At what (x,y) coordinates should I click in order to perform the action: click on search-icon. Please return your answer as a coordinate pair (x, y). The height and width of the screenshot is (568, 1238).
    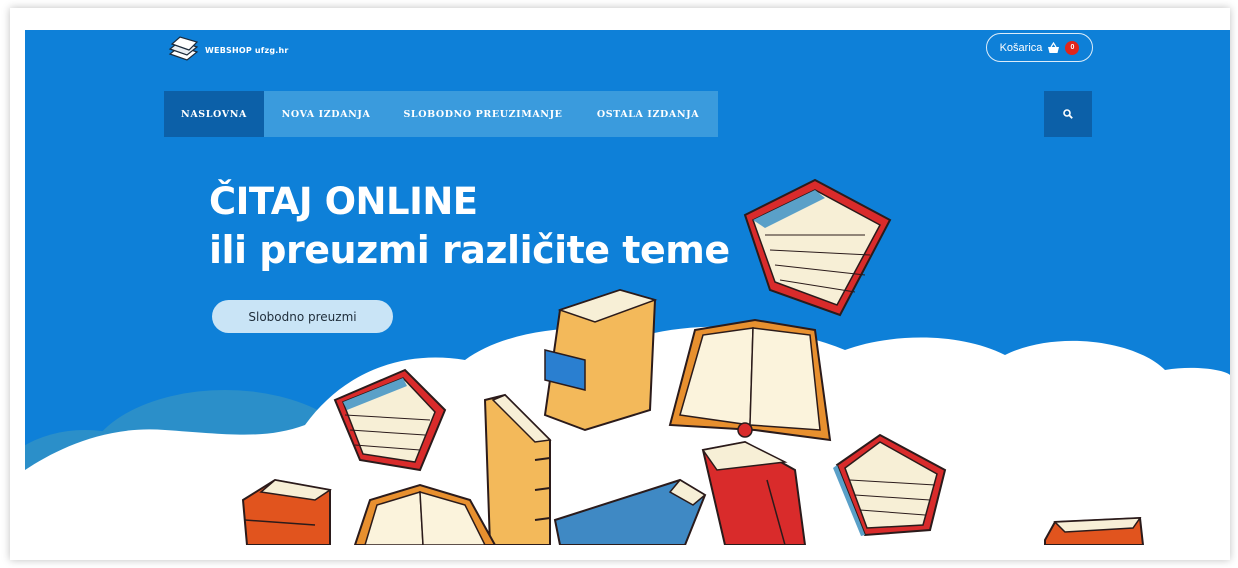
    Looking at the image, I should click on (1068, 114).